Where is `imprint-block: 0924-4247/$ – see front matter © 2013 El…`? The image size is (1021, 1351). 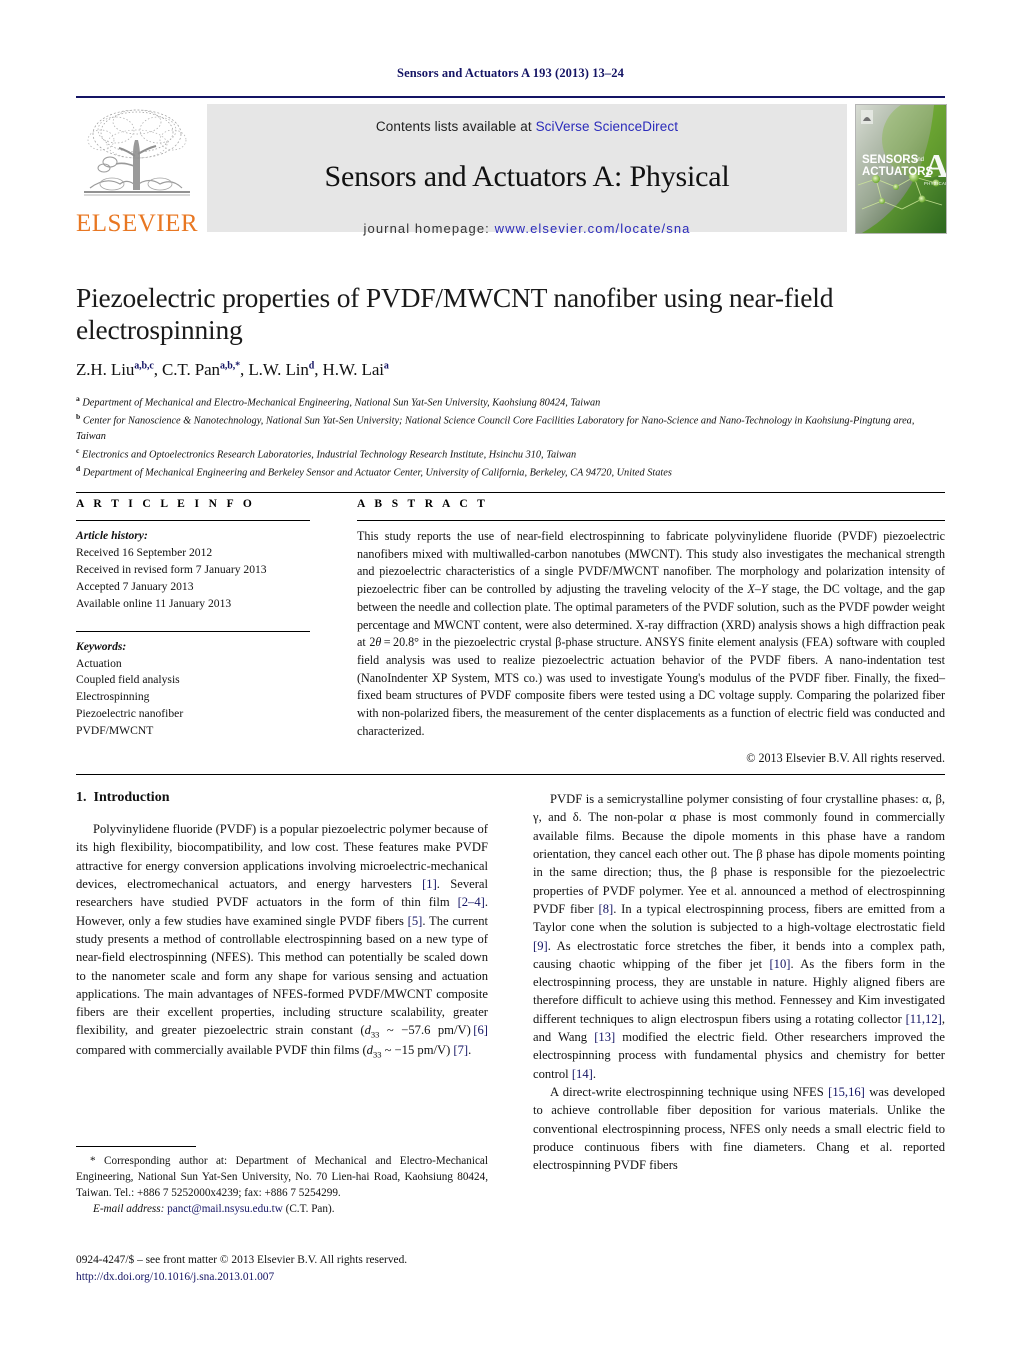 imprint-block: 0924-4247/$ – see front matter © 2013 El… is located at coordinates (291, 1269).